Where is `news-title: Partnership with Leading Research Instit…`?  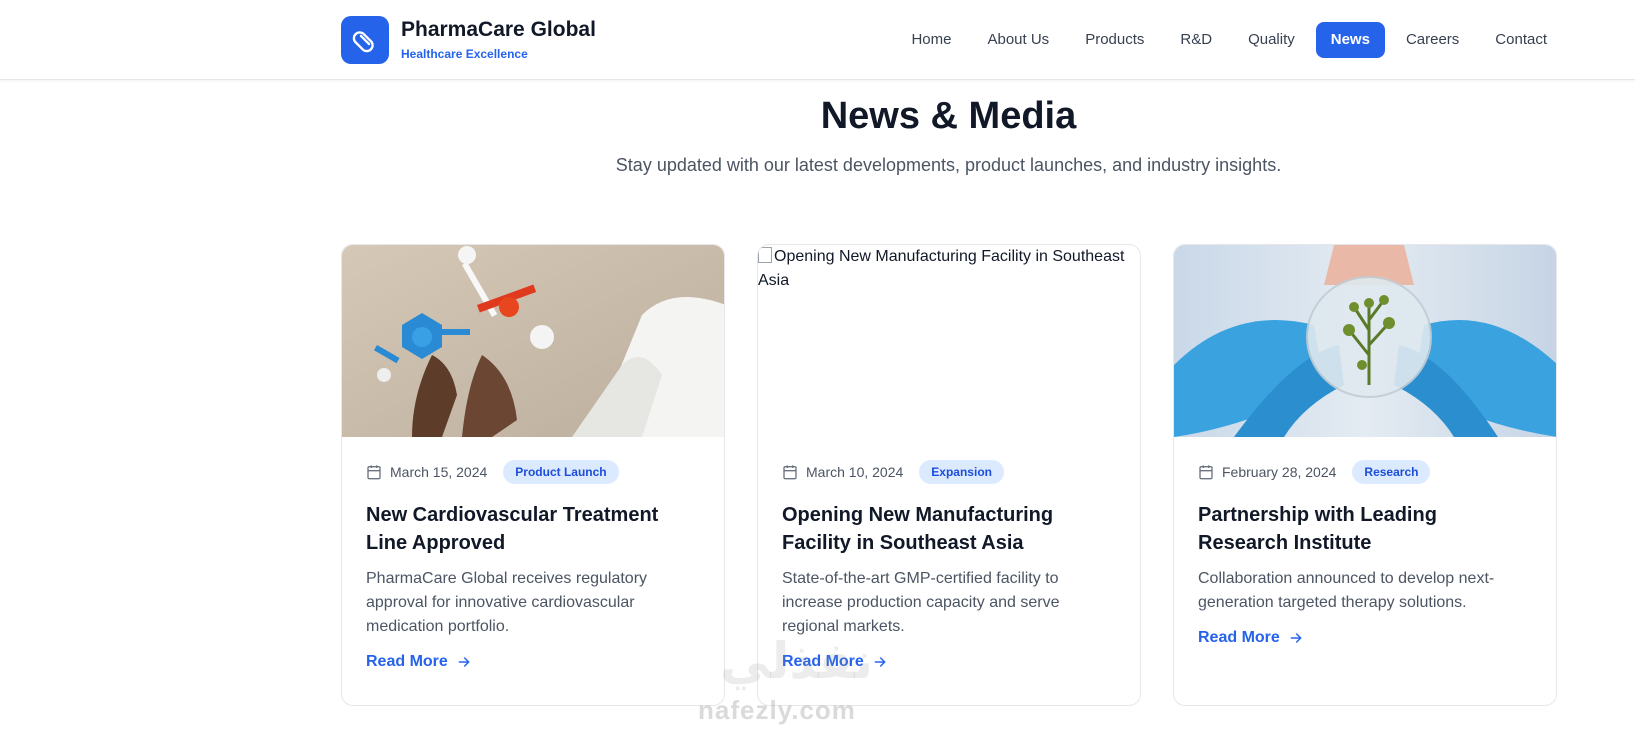 news-title: Partnership with Leading Research Instit… is located at coordinates (1365, 529).